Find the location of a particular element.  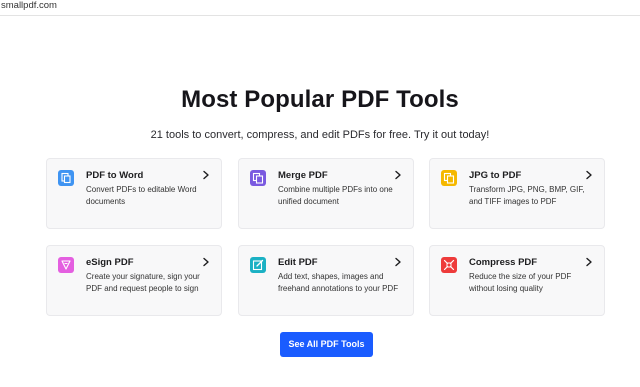

tool-name: JPG to PDF is located at coordinates (495, 175).